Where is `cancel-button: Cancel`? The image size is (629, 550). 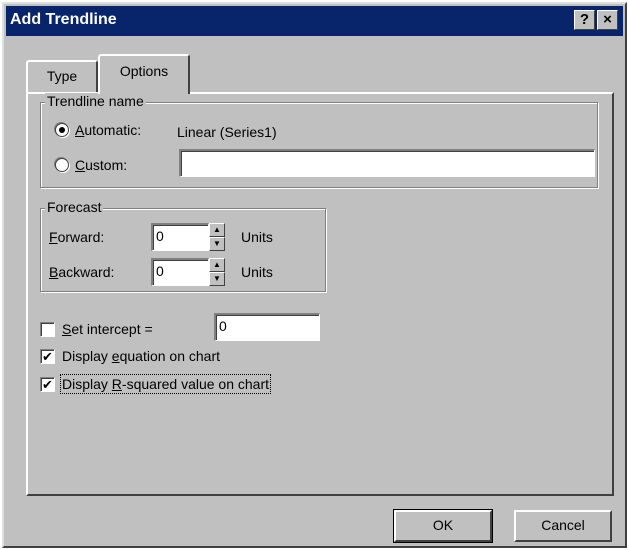
cancel-button: Cancel is located at coordinates (563, 526).